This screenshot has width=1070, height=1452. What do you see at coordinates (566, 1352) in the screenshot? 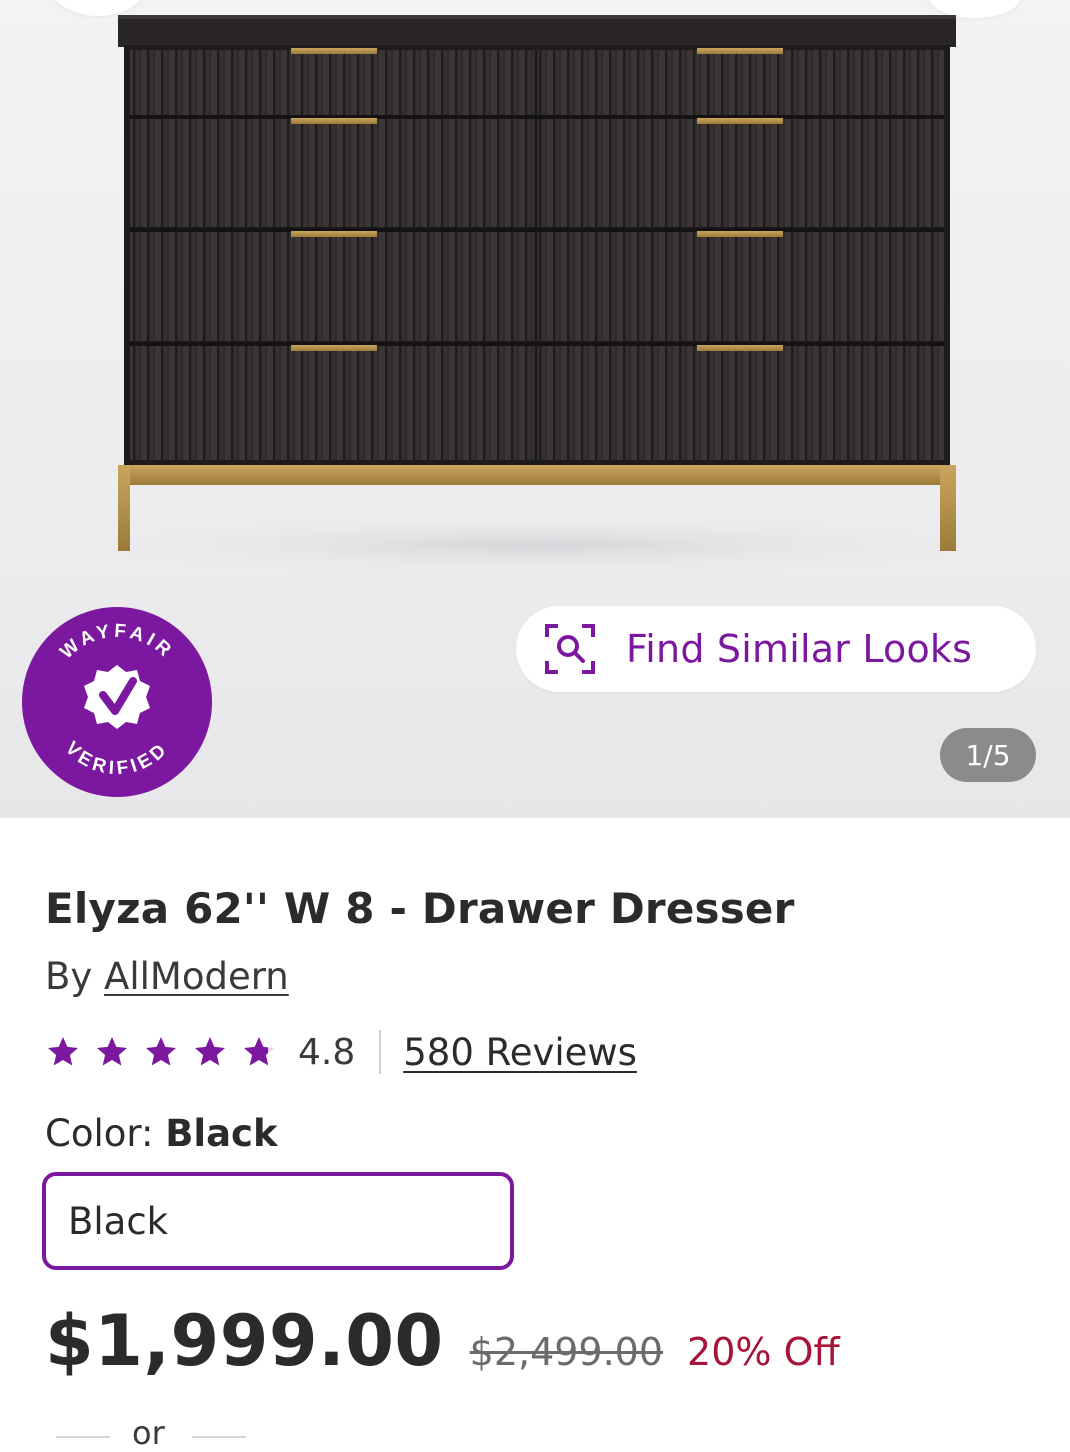
I see `original-price: $2,499.00` at bounding box center [566, 1352].